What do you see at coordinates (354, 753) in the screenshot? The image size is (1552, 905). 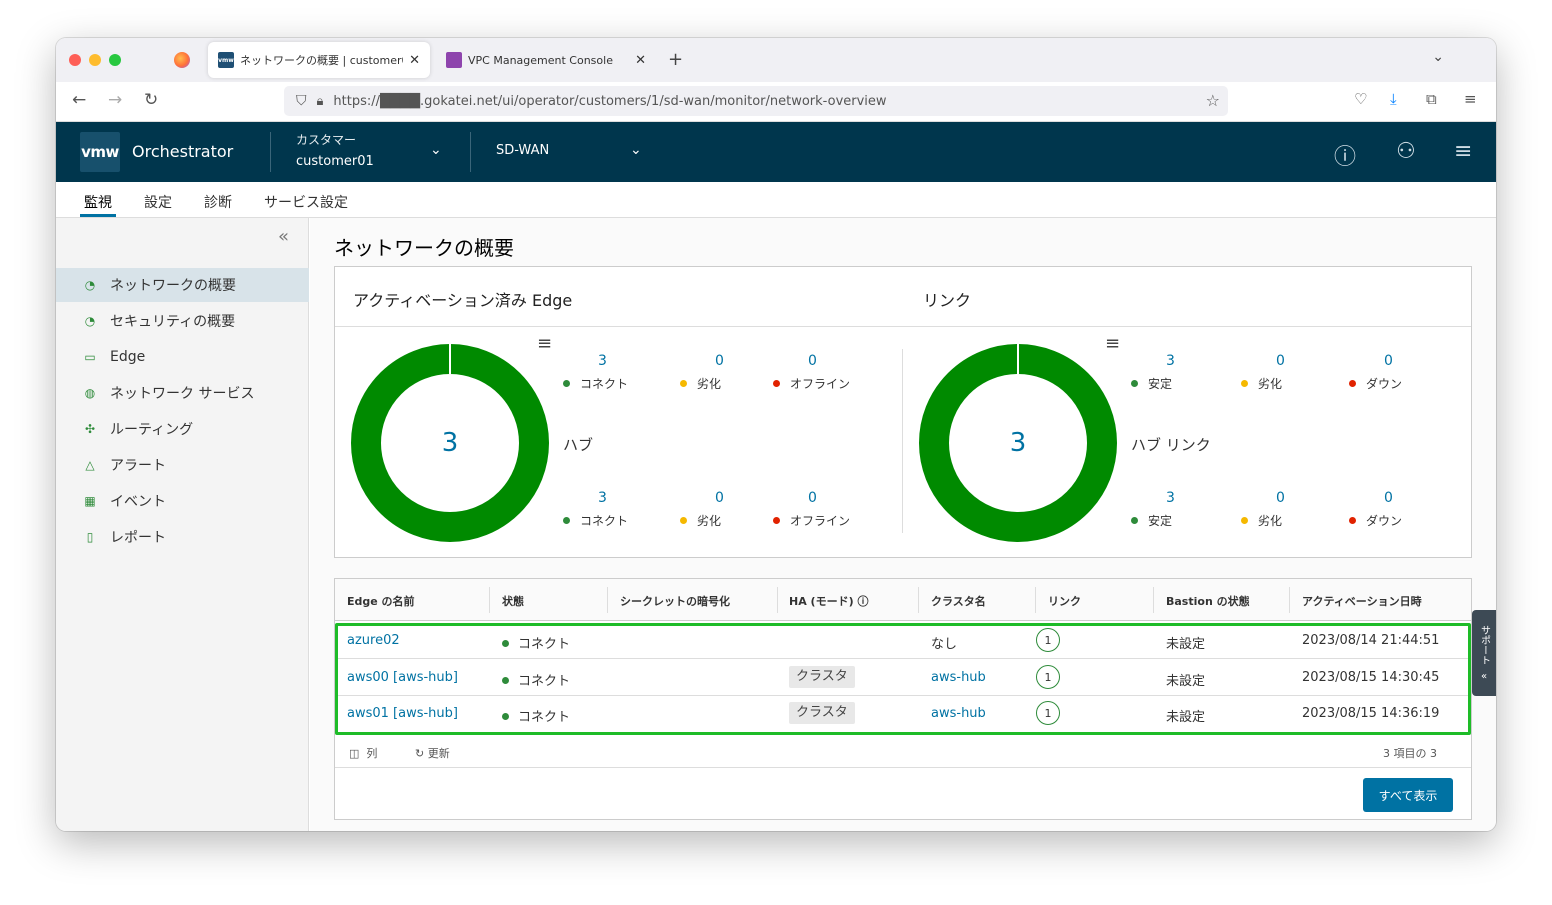 I see `columns-icon: ◫` at bounding box center [354, 753].